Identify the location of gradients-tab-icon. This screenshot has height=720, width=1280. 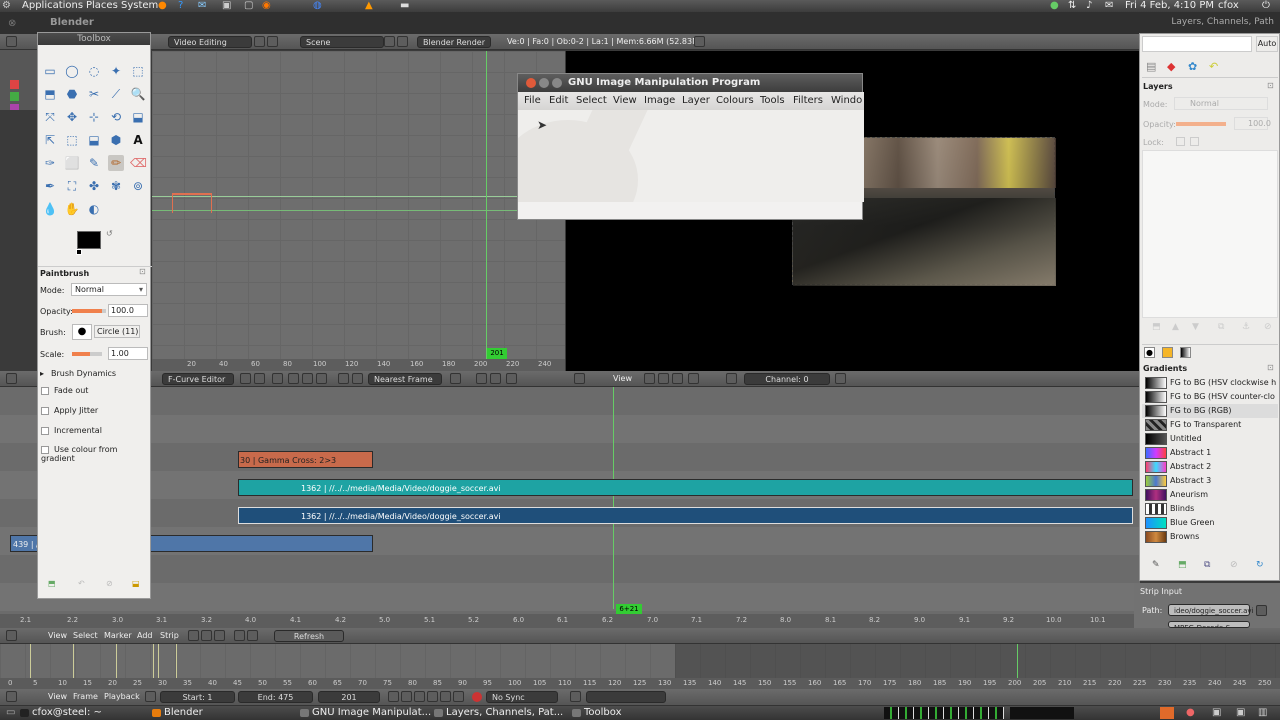
(1185, 352).